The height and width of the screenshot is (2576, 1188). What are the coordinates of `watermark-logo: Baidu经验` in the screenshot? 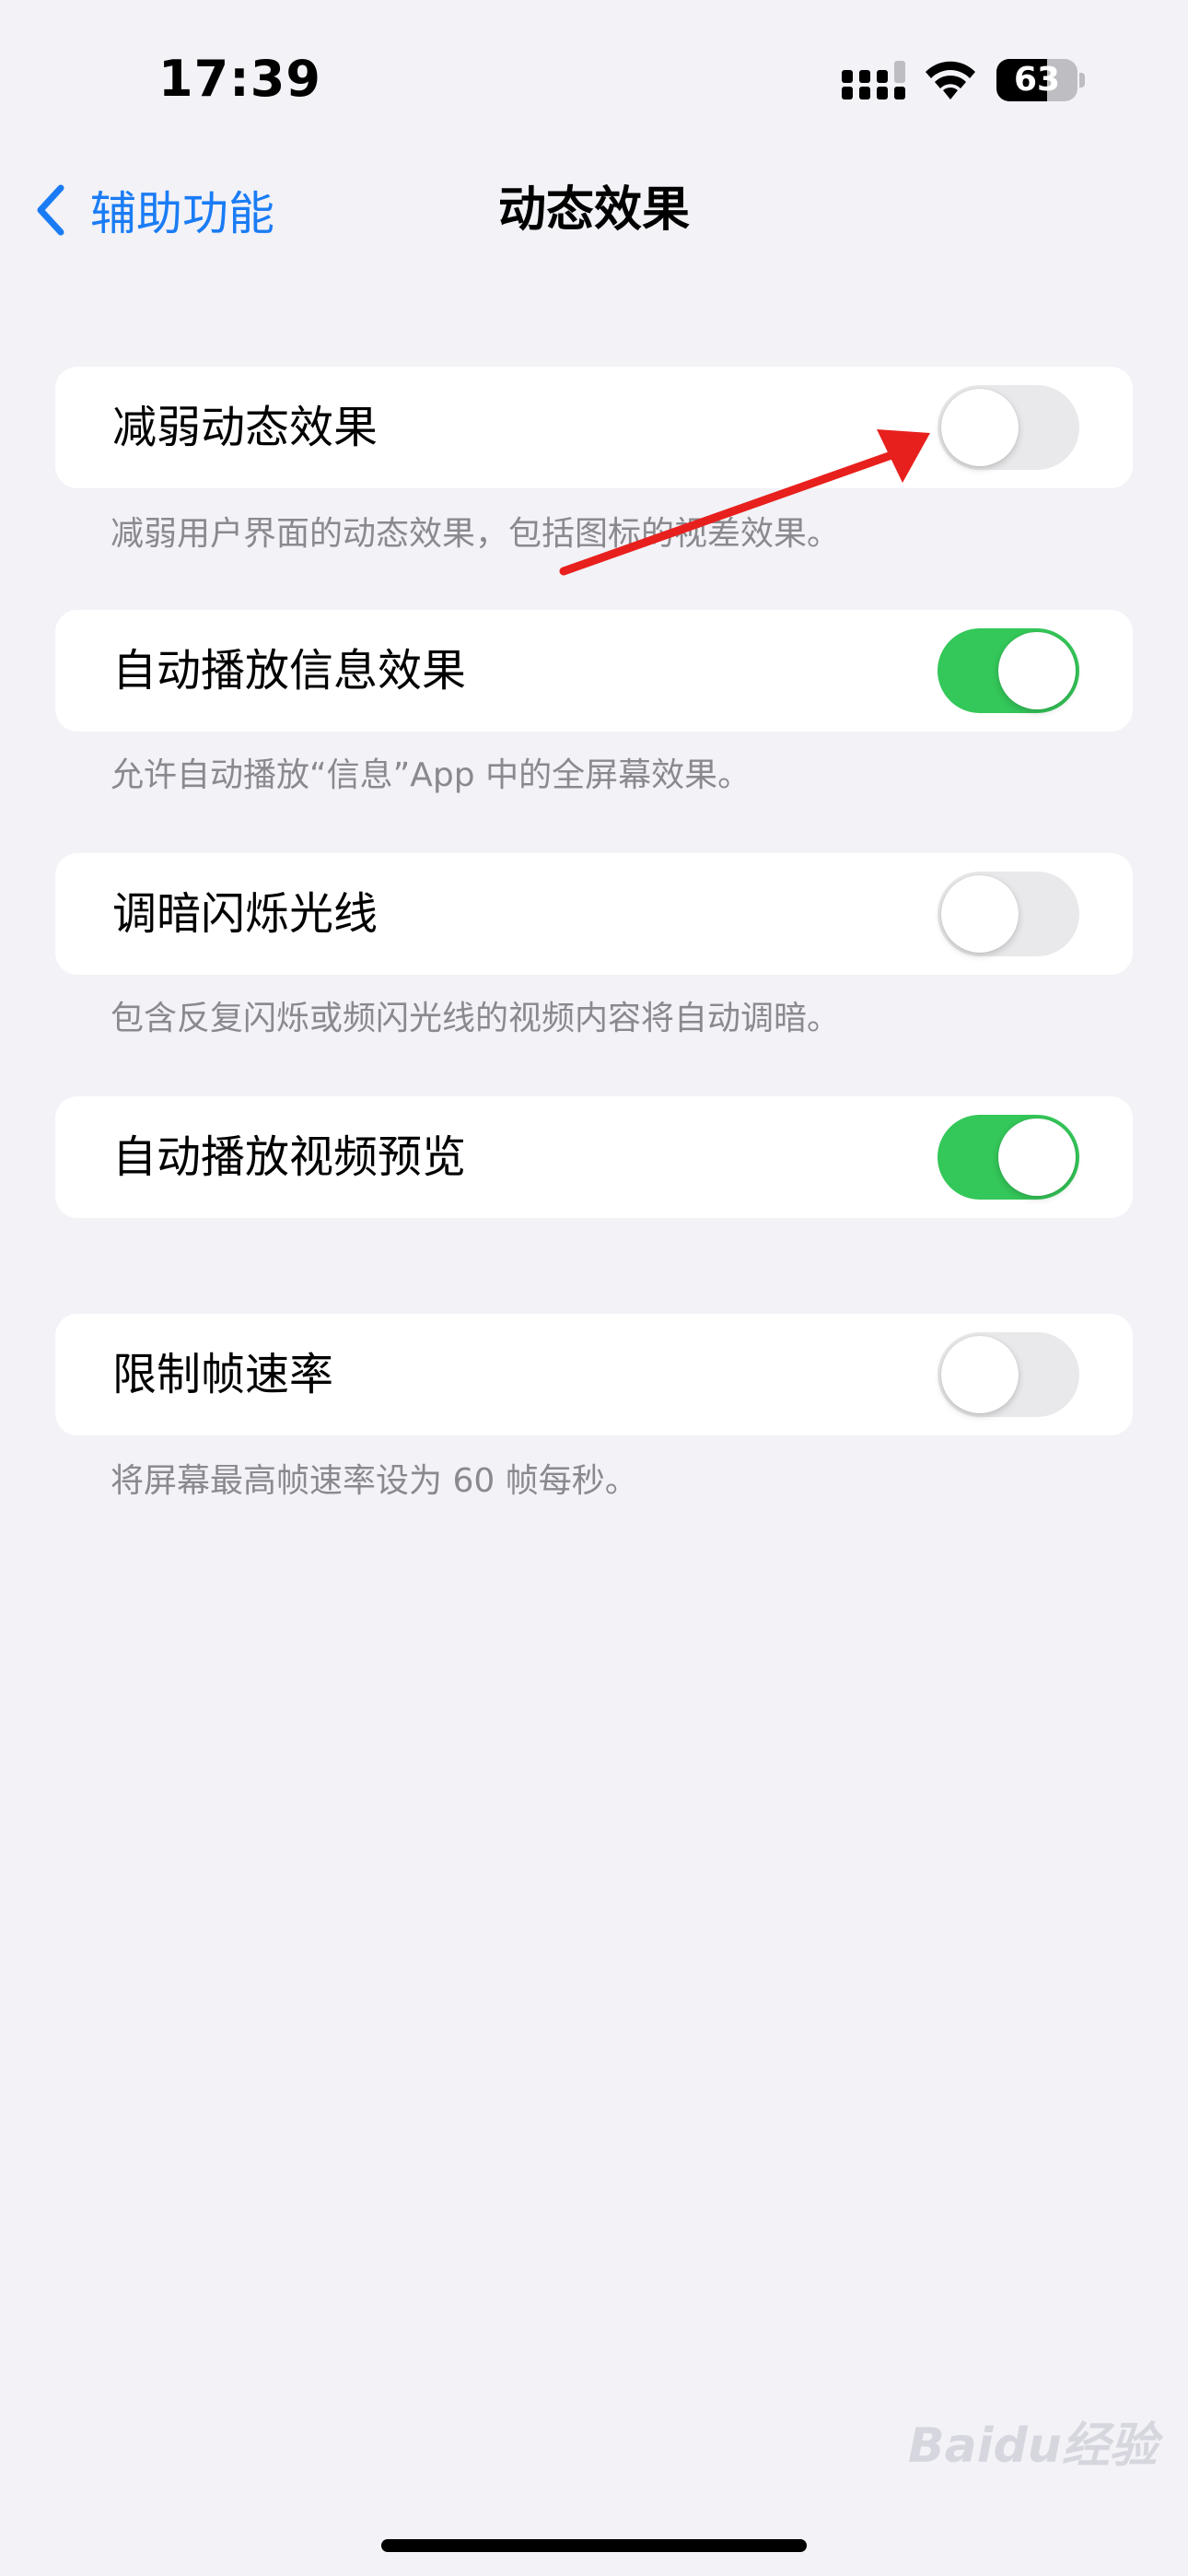 It's located at (1033, 2446).